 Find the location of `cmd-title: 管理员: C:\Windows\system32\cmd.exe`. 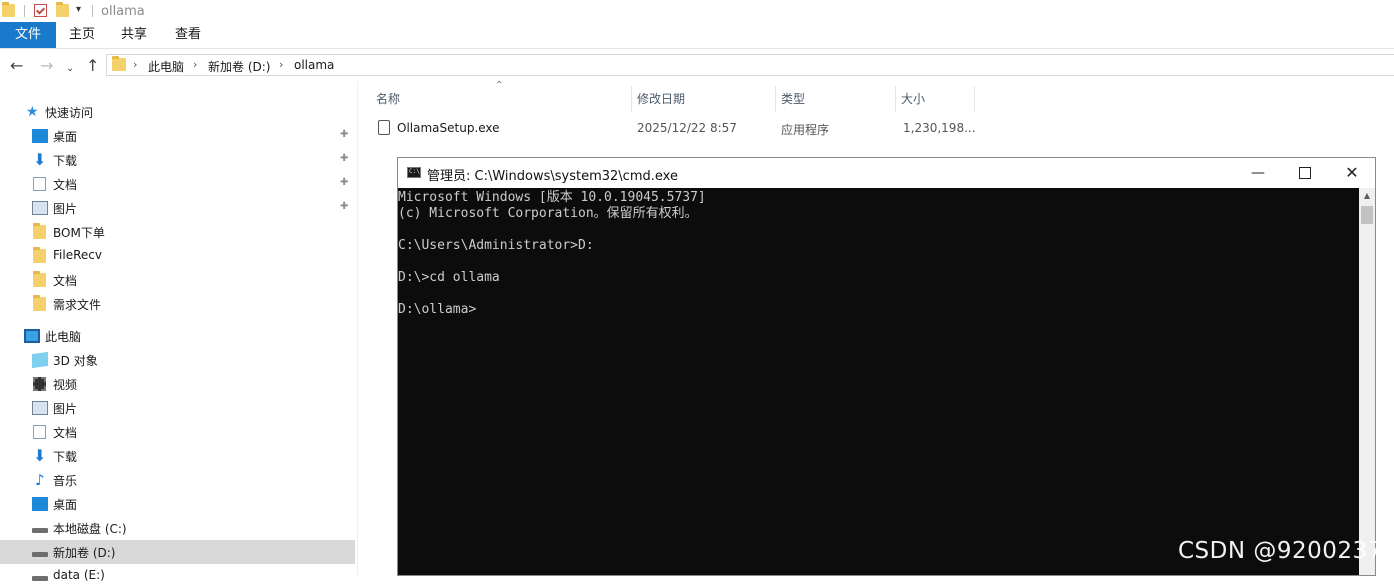

cmd-title: 管理员: C:\Windows\system32\cmd.exe is located at coordinates (552, 176).